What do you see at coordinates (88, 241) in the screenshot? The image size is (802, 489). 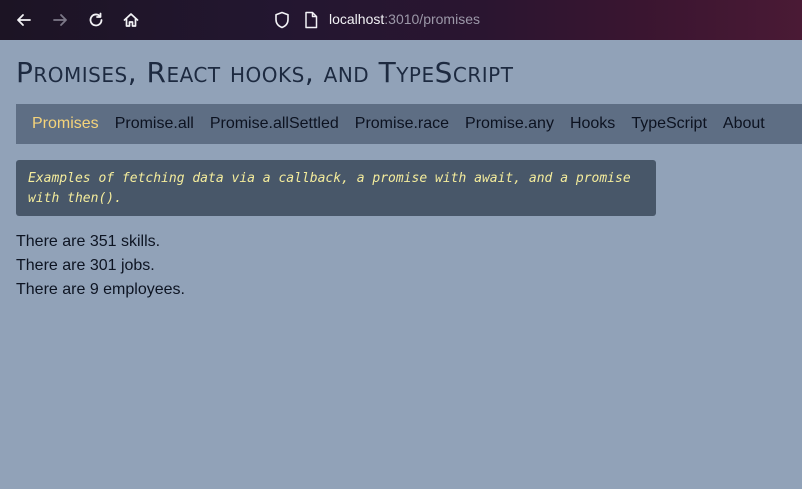 I see `result-skills: There are 351 skills.` at bounding box center [88, 241].